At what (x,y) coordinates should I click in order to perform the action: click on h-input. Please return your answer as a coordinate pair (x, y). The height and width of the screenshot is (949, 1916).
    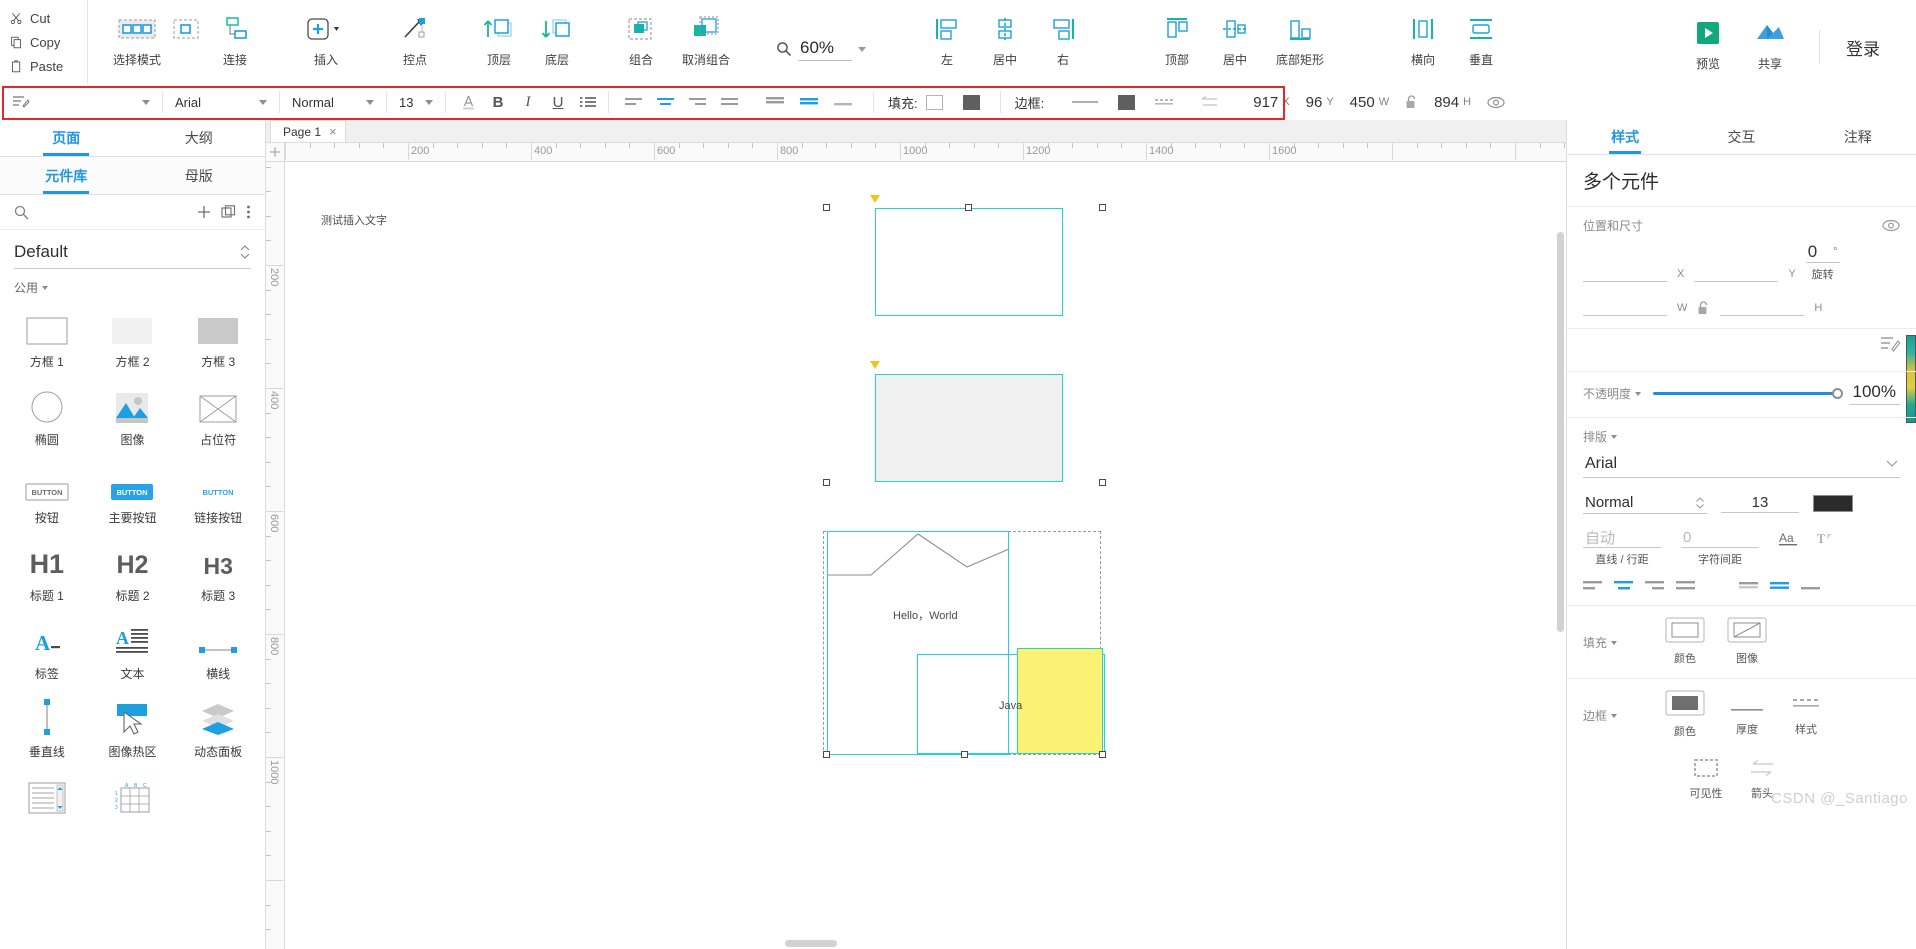
    Looking at the image, I should click on (1762, 306).